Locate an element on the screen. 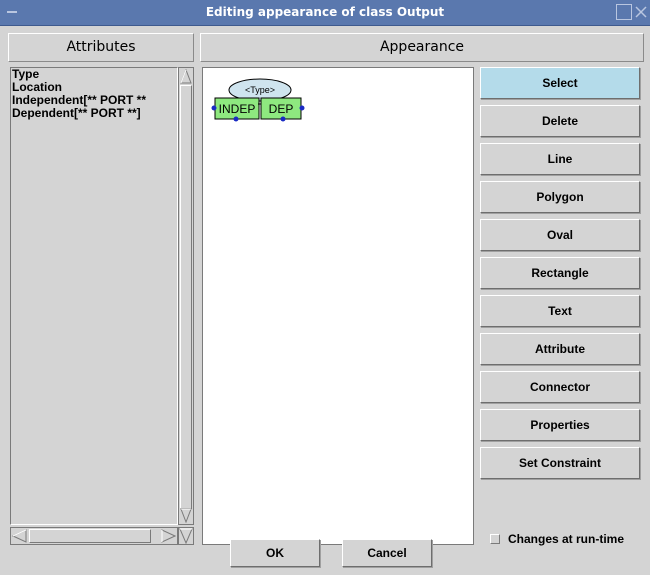  maximize-icon is located at coordinates (624, 12).